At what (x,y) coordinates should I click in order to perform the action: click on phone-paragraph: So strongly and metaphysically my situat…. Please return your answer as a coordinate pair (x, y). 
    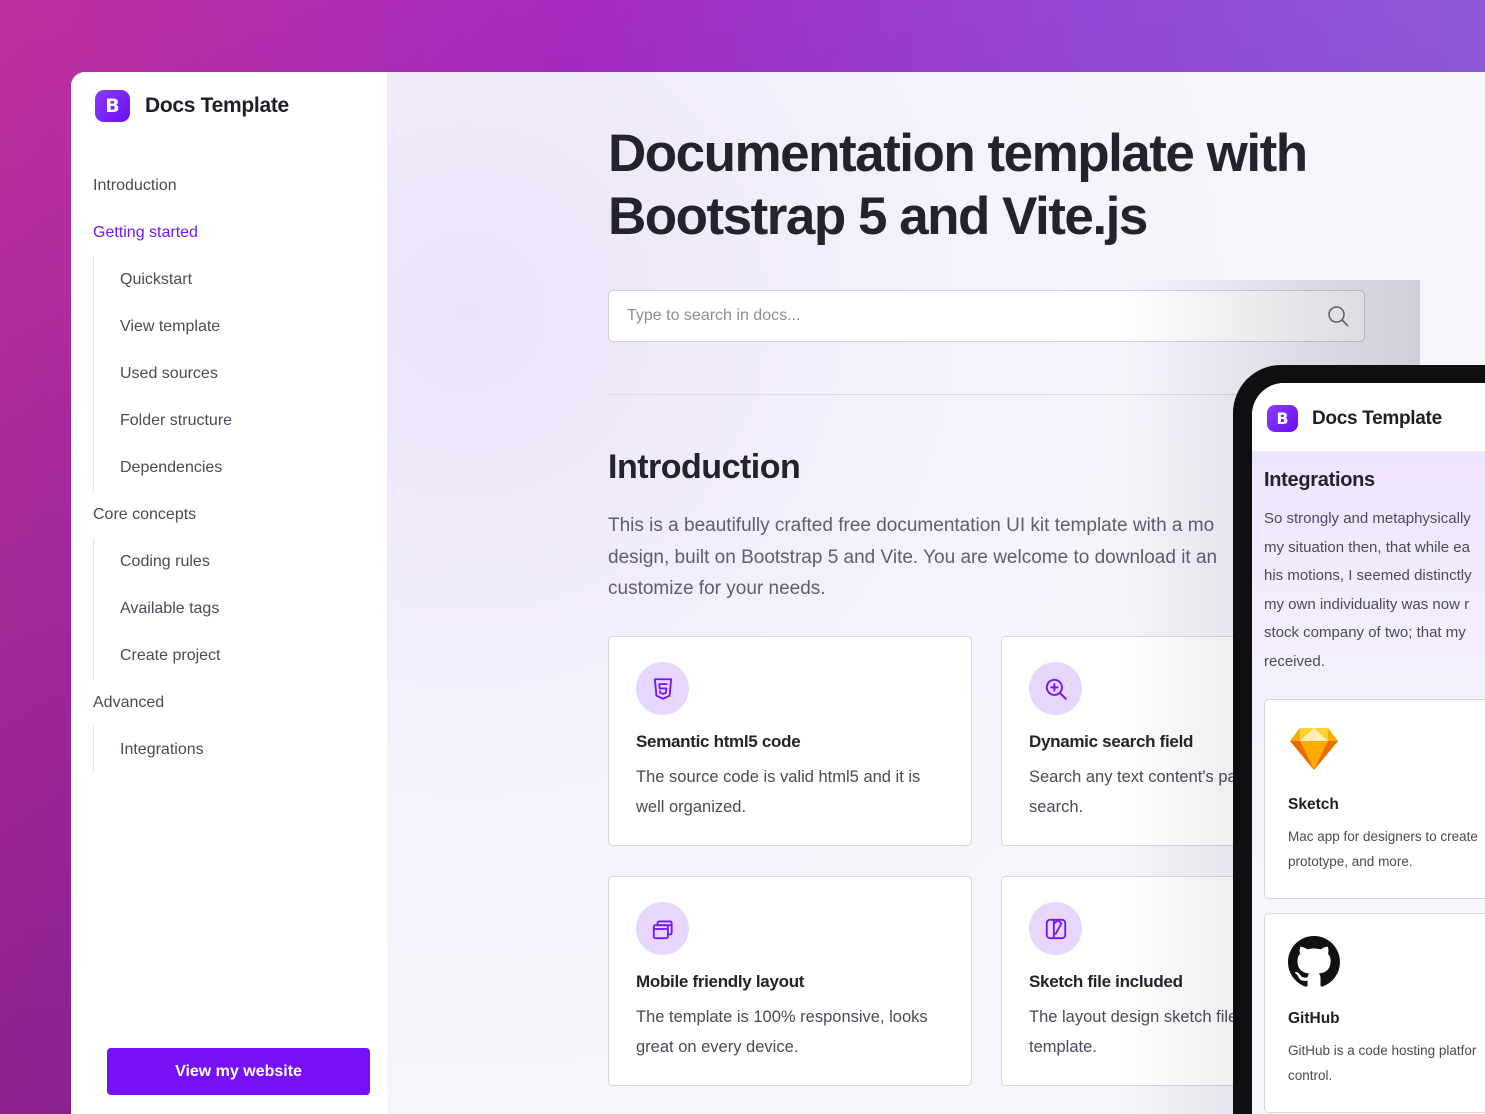
    Looking at the image, I should click on (1374, 590).